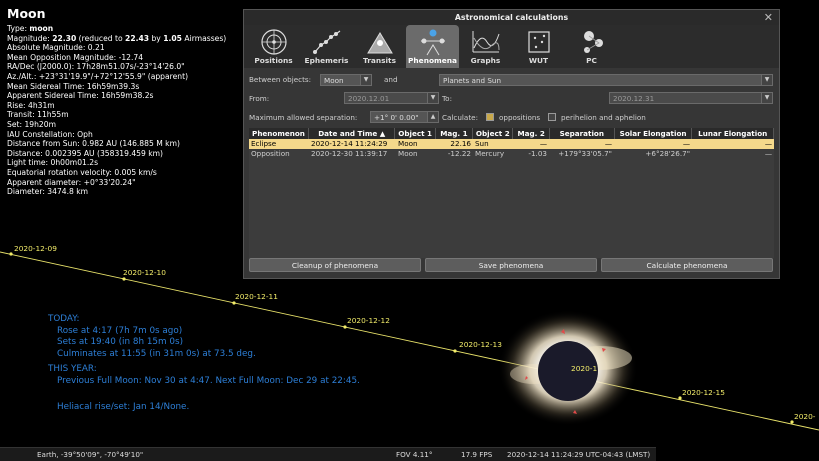  What do you see at coordinates (72, 369) in the screenshot?
I see `year-heading: THIS YEAR:` at bounding box center [72, 369].